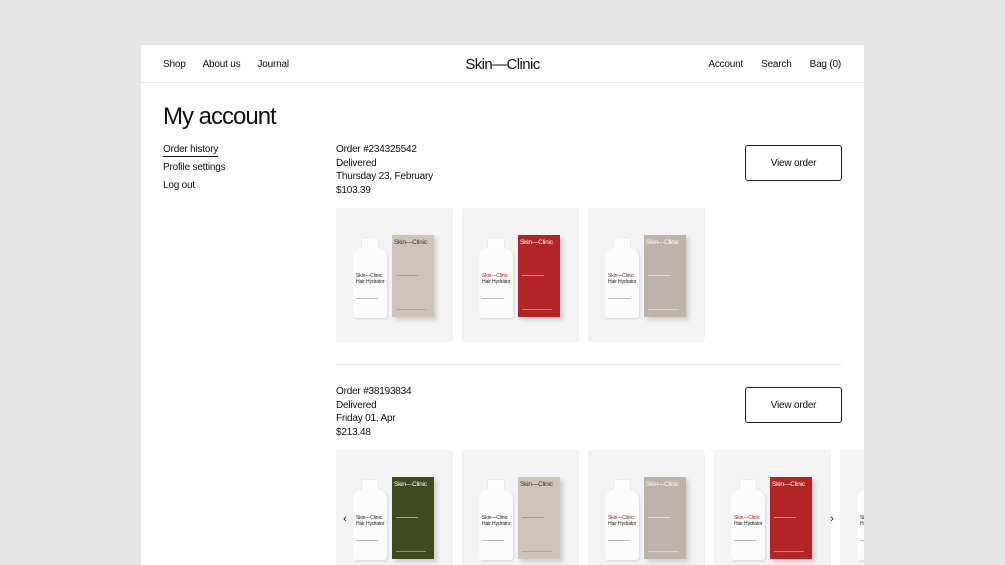  What do you see at coordinates (589, 364) in the screenshot?
I see `order-divider` at bounding box center [589, 364].